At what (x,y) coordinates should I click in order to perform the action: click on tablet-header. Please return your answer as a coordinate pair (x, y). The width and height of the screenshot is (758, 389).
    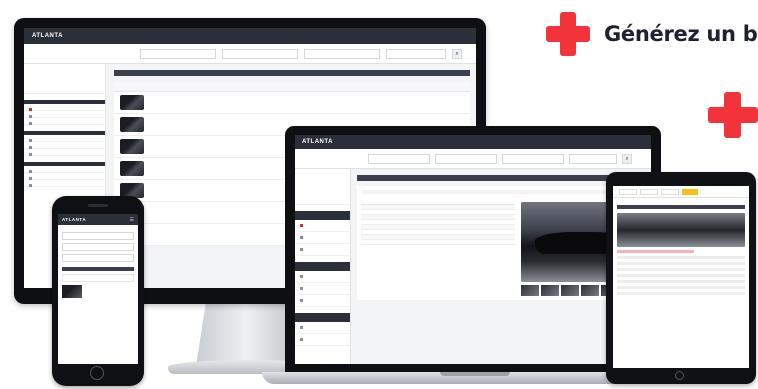
    Looking at the image, I should click on (681, 192).